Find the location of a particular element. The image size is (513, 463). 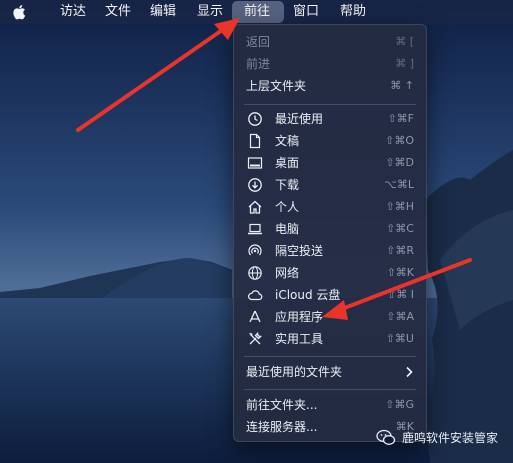

laptop-icon is located at coordinates (255, 229).